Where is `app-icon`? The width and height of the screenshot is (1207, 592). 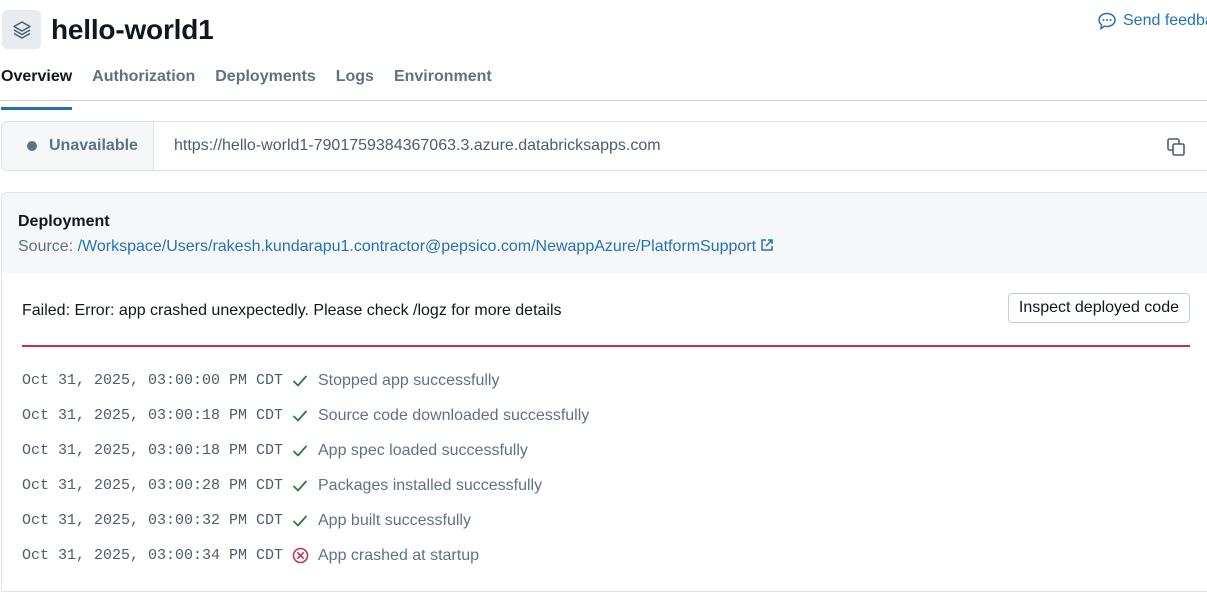 app-icon is located at coordinates (21, 29).